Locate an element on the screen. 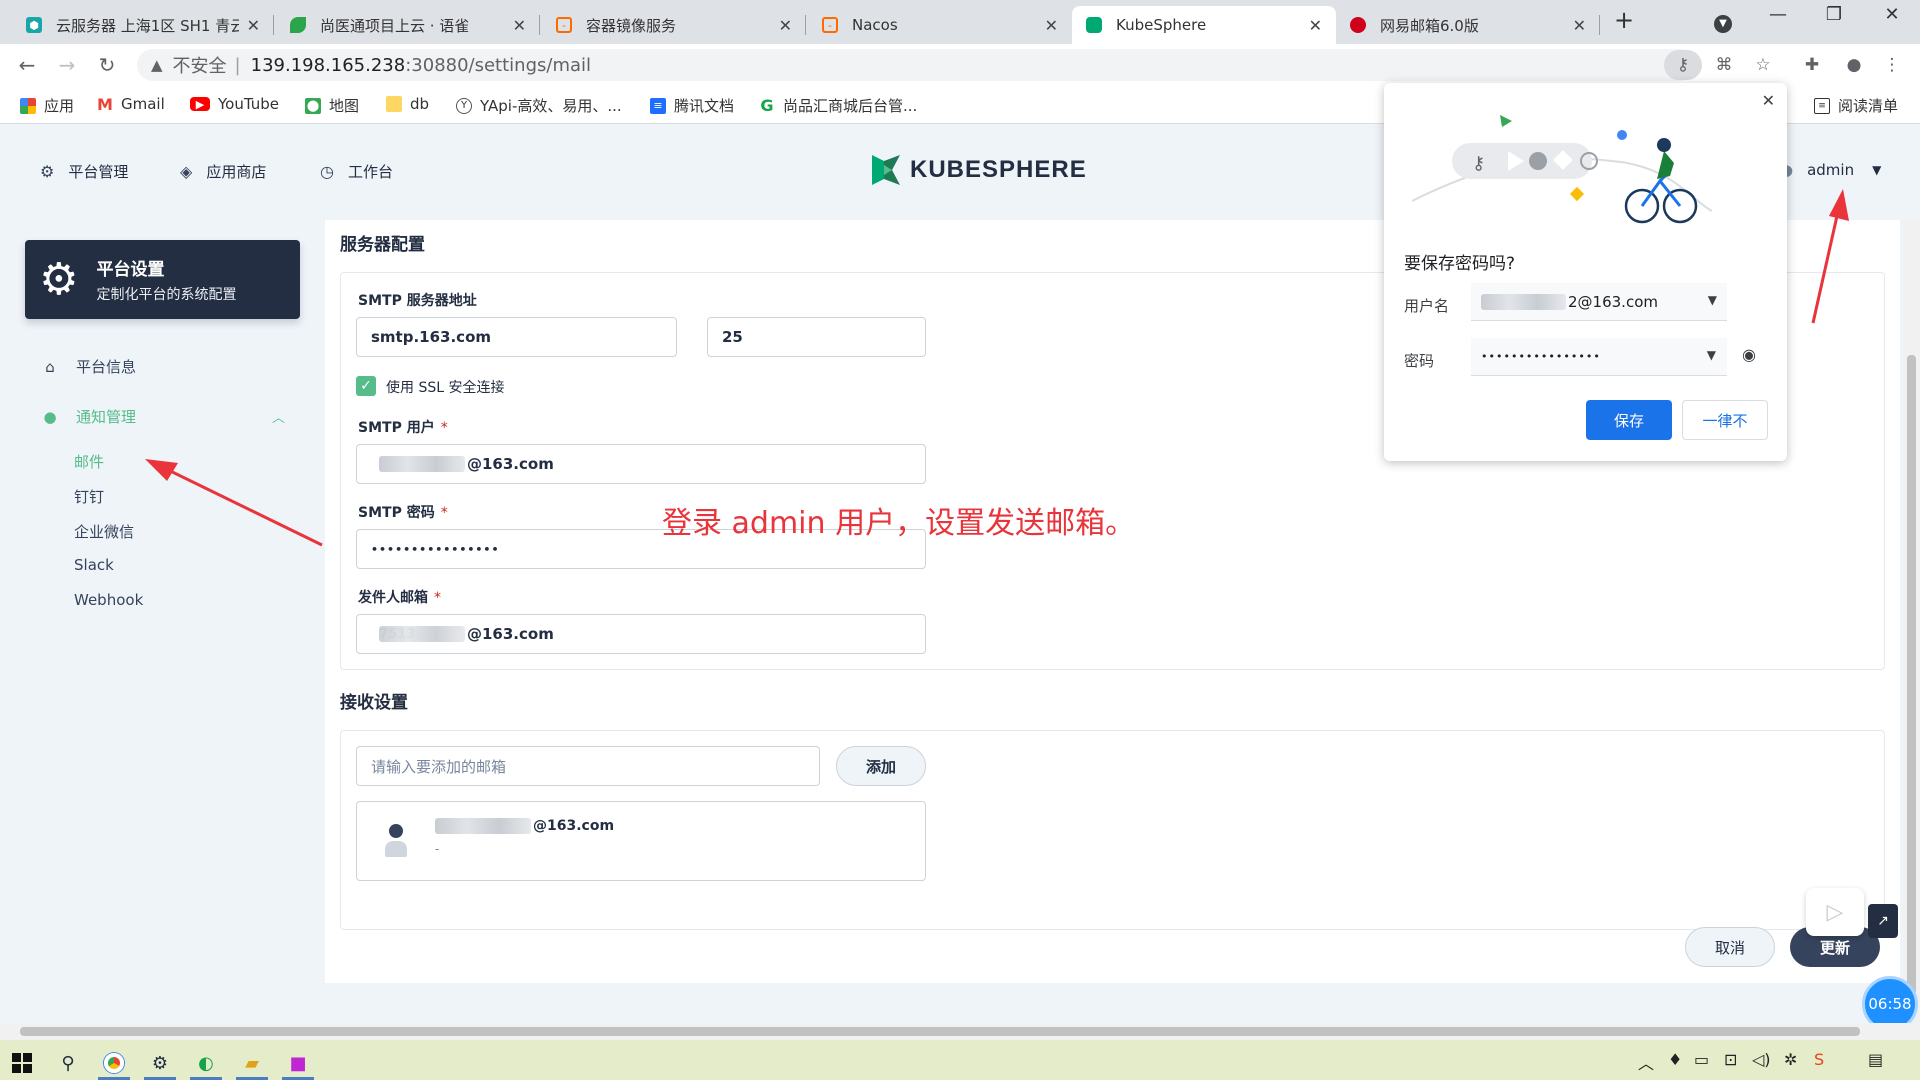 This screenshot has height=1080, width=1920. bookmark-db: db is located at coordinates (407, 104).